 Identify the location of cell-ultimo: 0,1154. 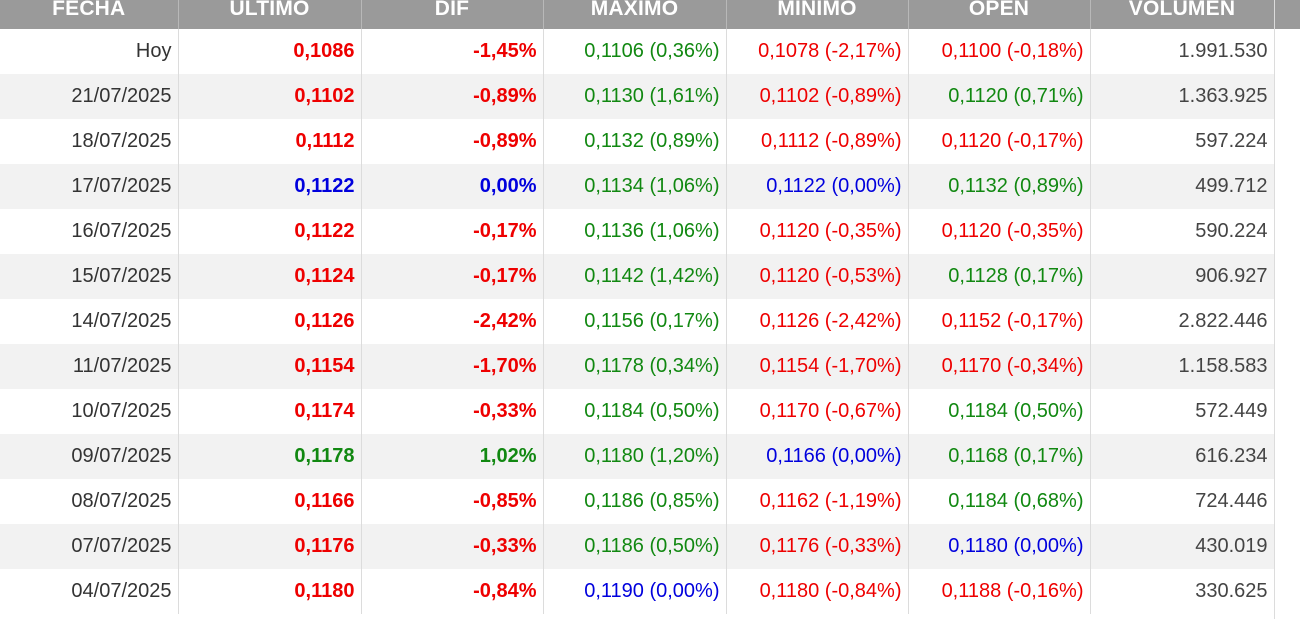
(270, 366).